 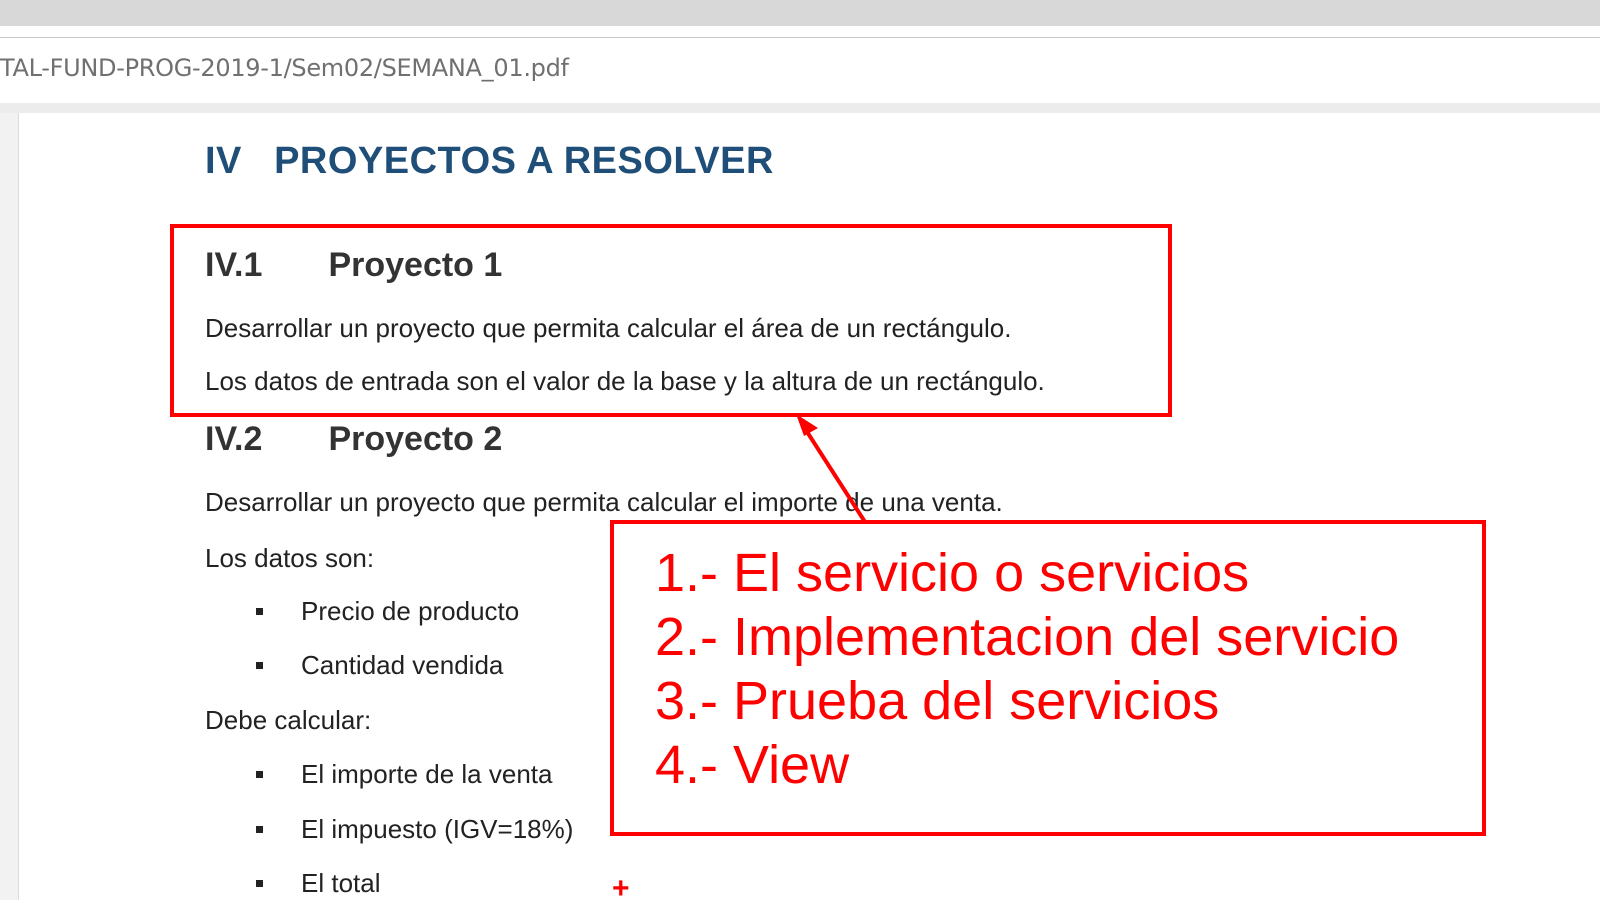 I want to click on url-text: TAL-FUND-PROG-2019-1/Sem02/SEMANA_01.pdf, so click(x=284, y=68).